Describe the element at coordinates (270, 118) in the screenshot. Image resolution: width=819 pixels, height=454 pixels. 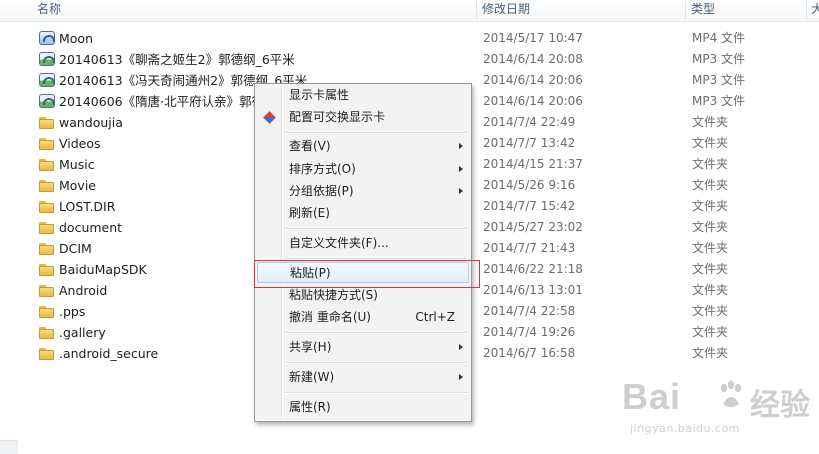
I see `gpu-icon` at that location.